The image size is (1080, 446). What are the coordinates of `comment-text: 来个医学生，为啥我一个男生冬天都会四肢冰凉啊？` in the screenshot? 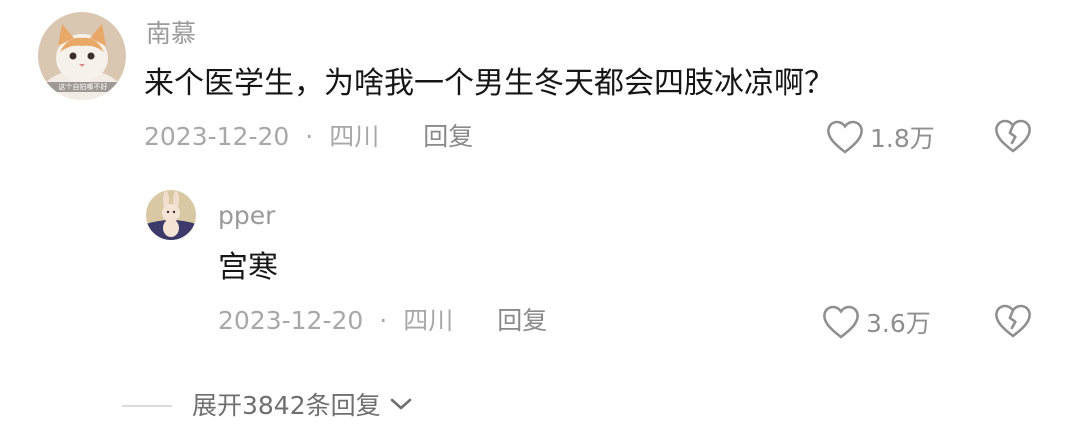 It's located at (489, 83).